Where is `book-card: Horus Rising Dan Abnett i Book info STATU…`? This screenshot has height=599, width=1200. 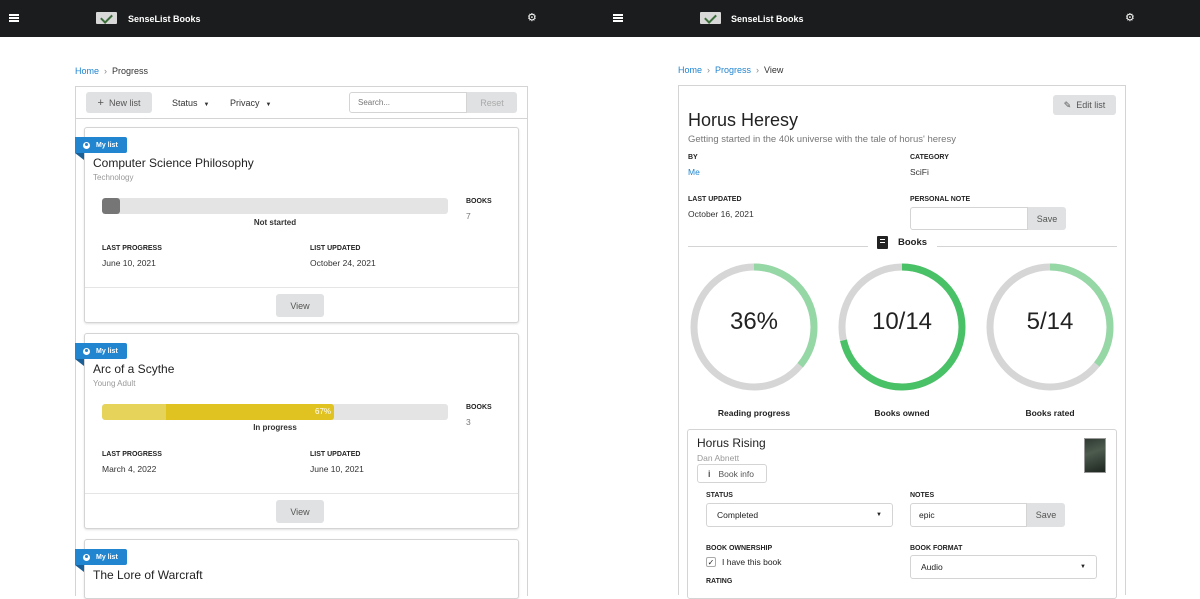
book-card: Horus Rising Dan Abnett i Book info STATU… is located at coordinates (902, 514).